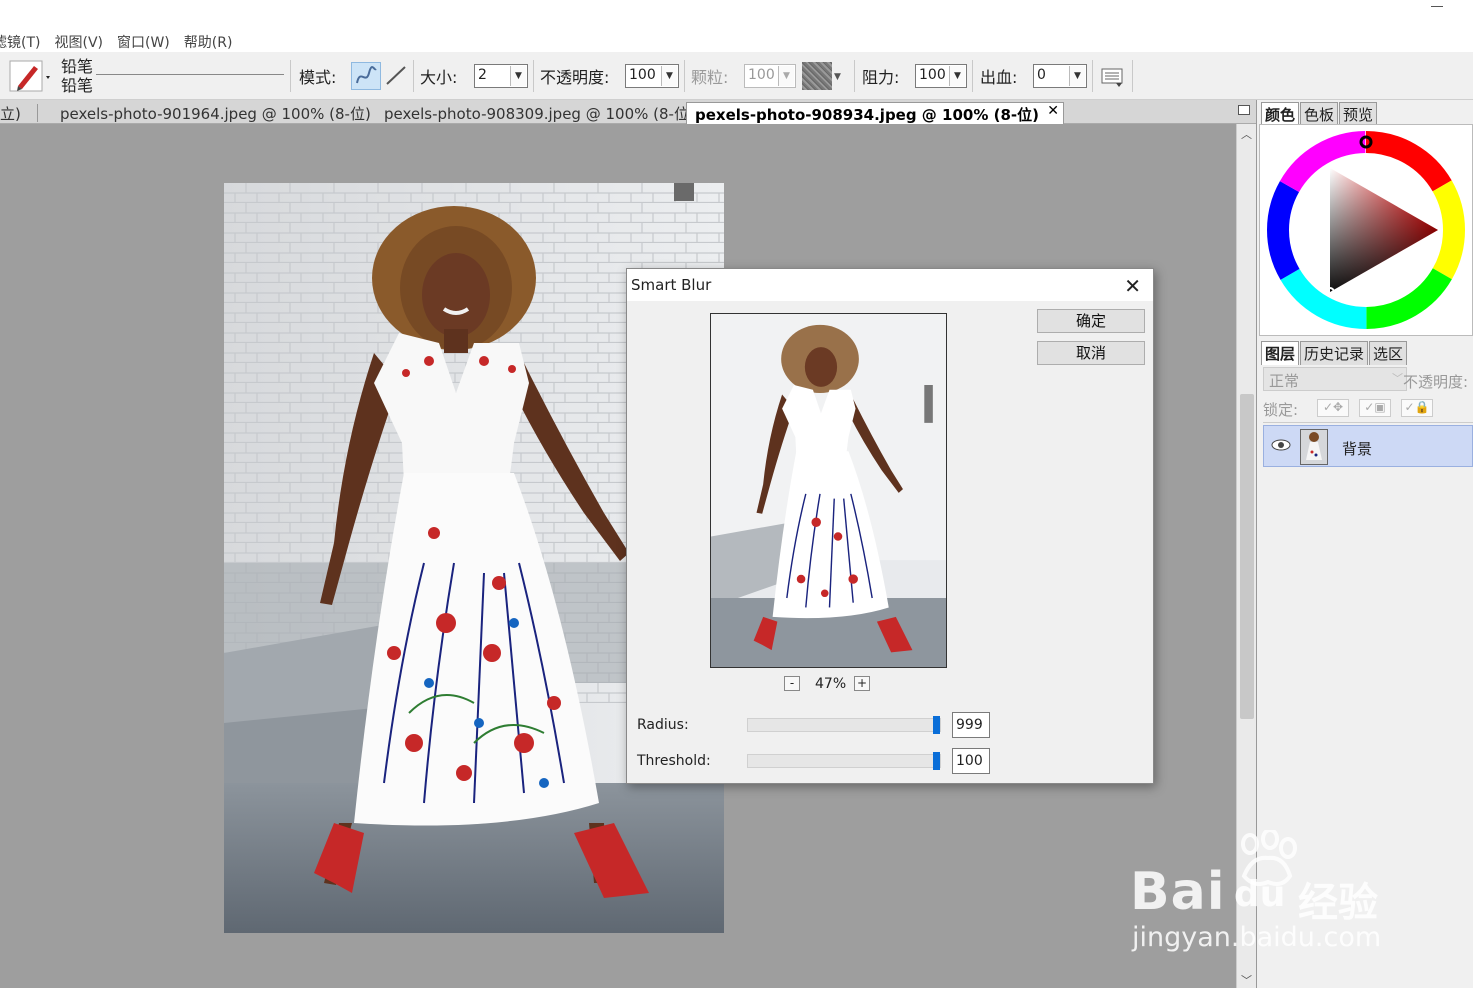 Image resolution: width=1473 pixels, height=988 pixels. What do you see at coordinates (817, 76) in the screenshot?
I see `texture-swatch` at bounding box center [817, 76].